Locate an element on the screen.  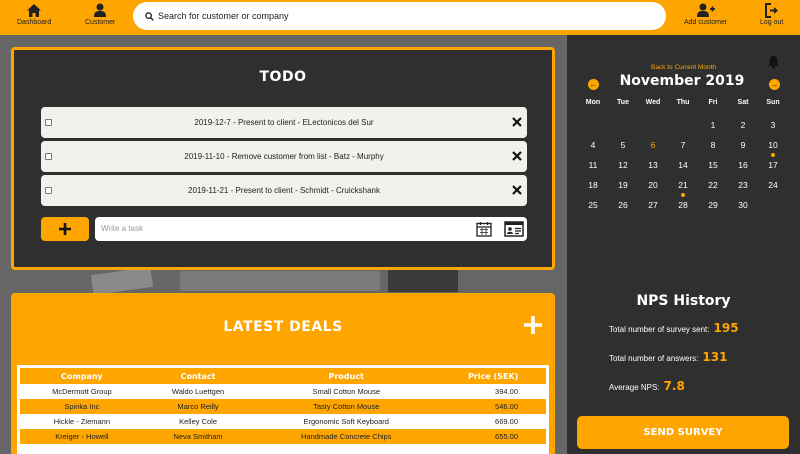
chevron-left-icon: ← is located at coordinates (593, 84).